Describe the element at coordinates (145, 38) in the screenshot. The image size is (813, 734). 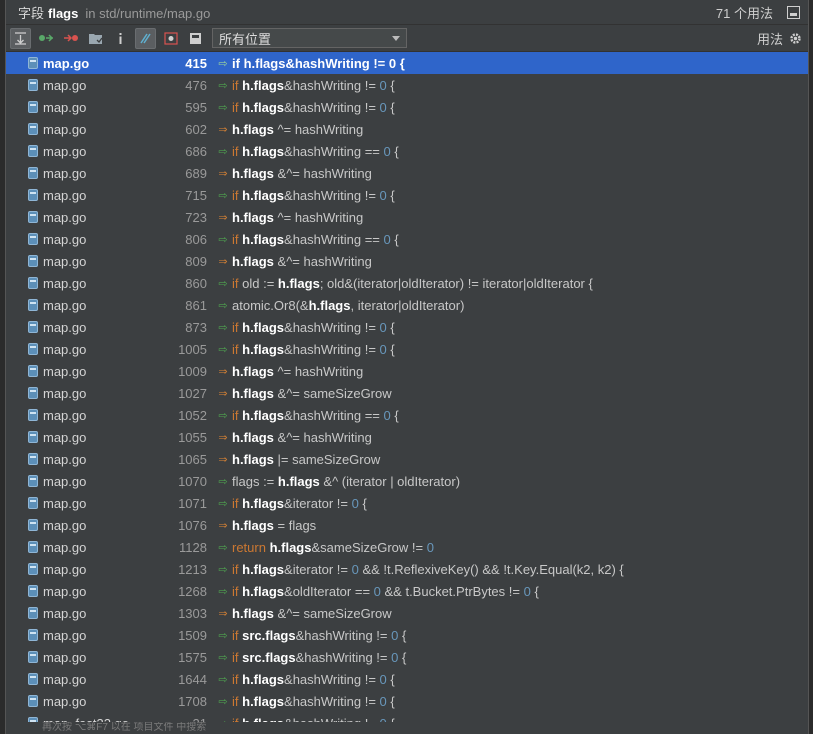
I see `filter-icon` at that location.